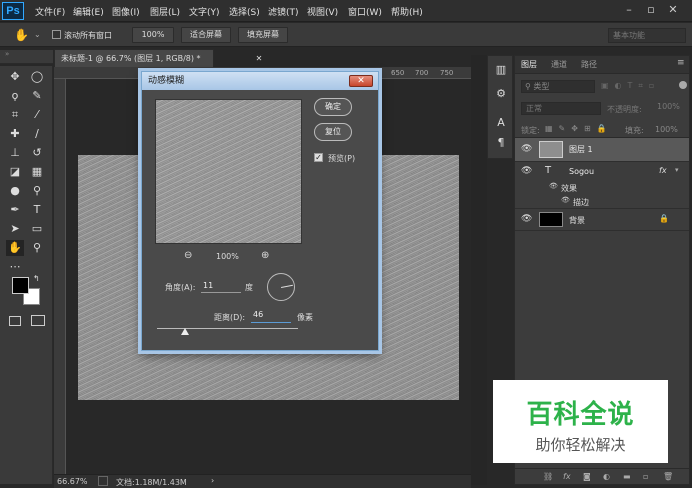 This screenshot has height=488, width=692. I want to click on opacity-field: 100%, so click(671, 108).